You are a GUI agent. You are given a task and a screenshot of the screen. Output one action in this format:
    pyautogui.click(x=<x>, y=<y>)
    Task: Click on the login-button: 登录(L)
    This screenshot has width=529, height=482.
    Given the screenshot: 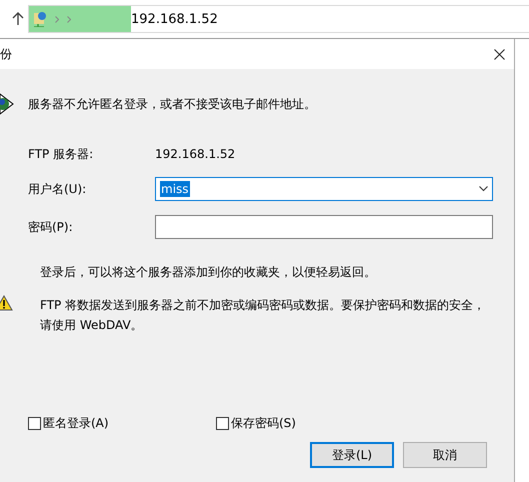 What is the action you would take?
    pyautogui.click(x=352, y=455)
    